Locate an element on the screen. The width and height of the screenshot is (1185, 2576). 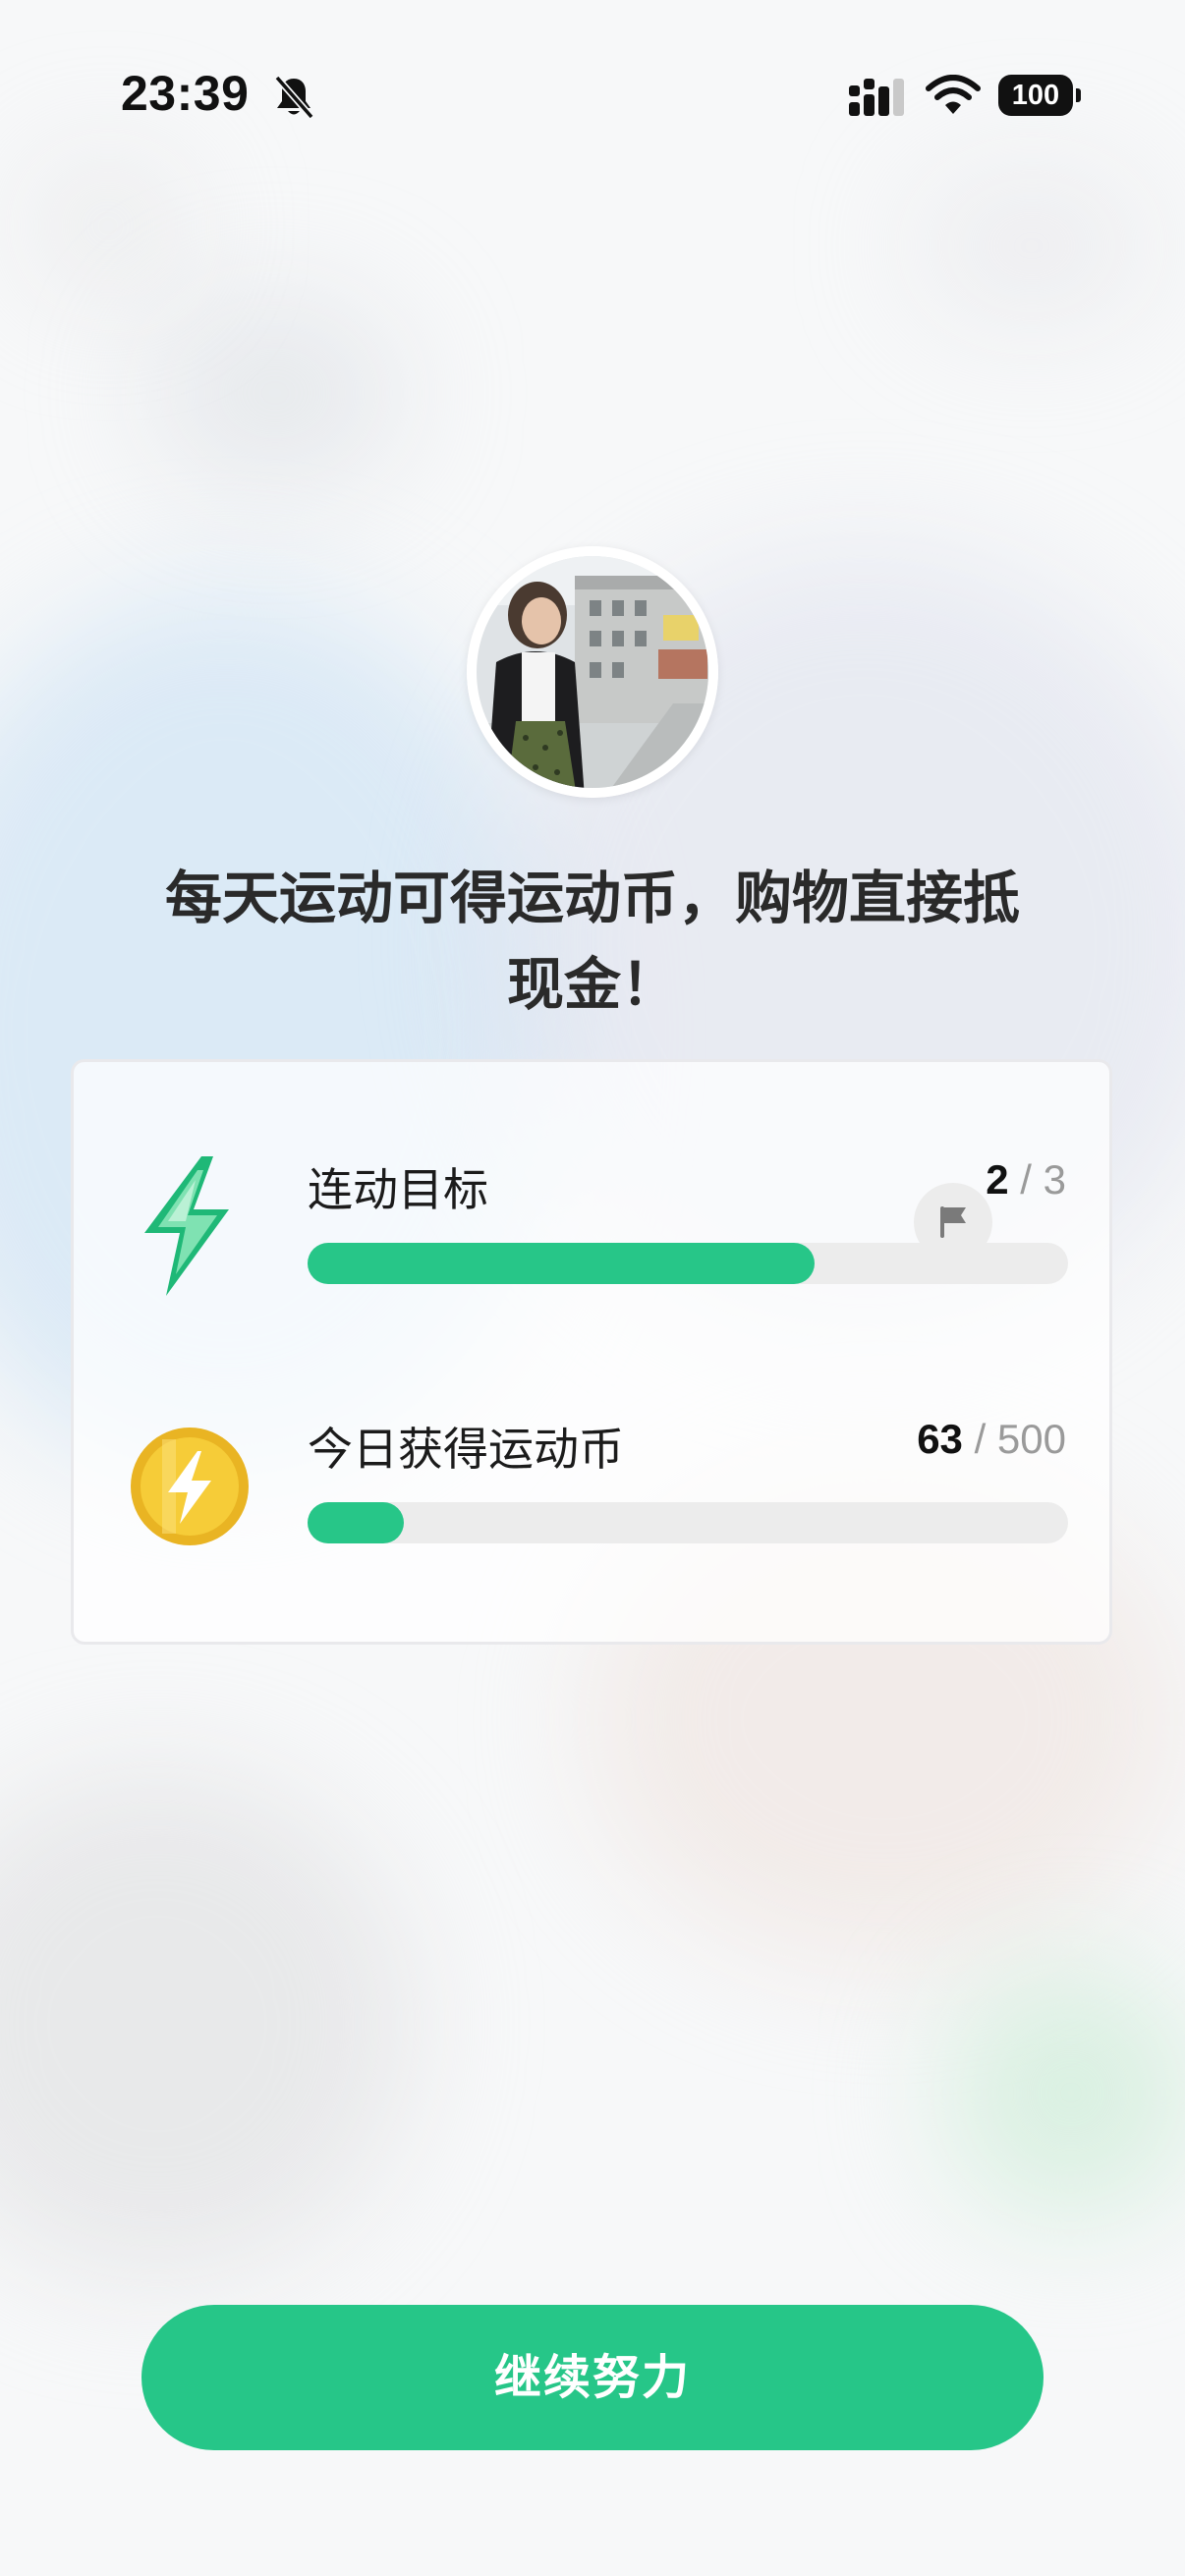
streak-current: 2 is located at coordinates (998, 1179).